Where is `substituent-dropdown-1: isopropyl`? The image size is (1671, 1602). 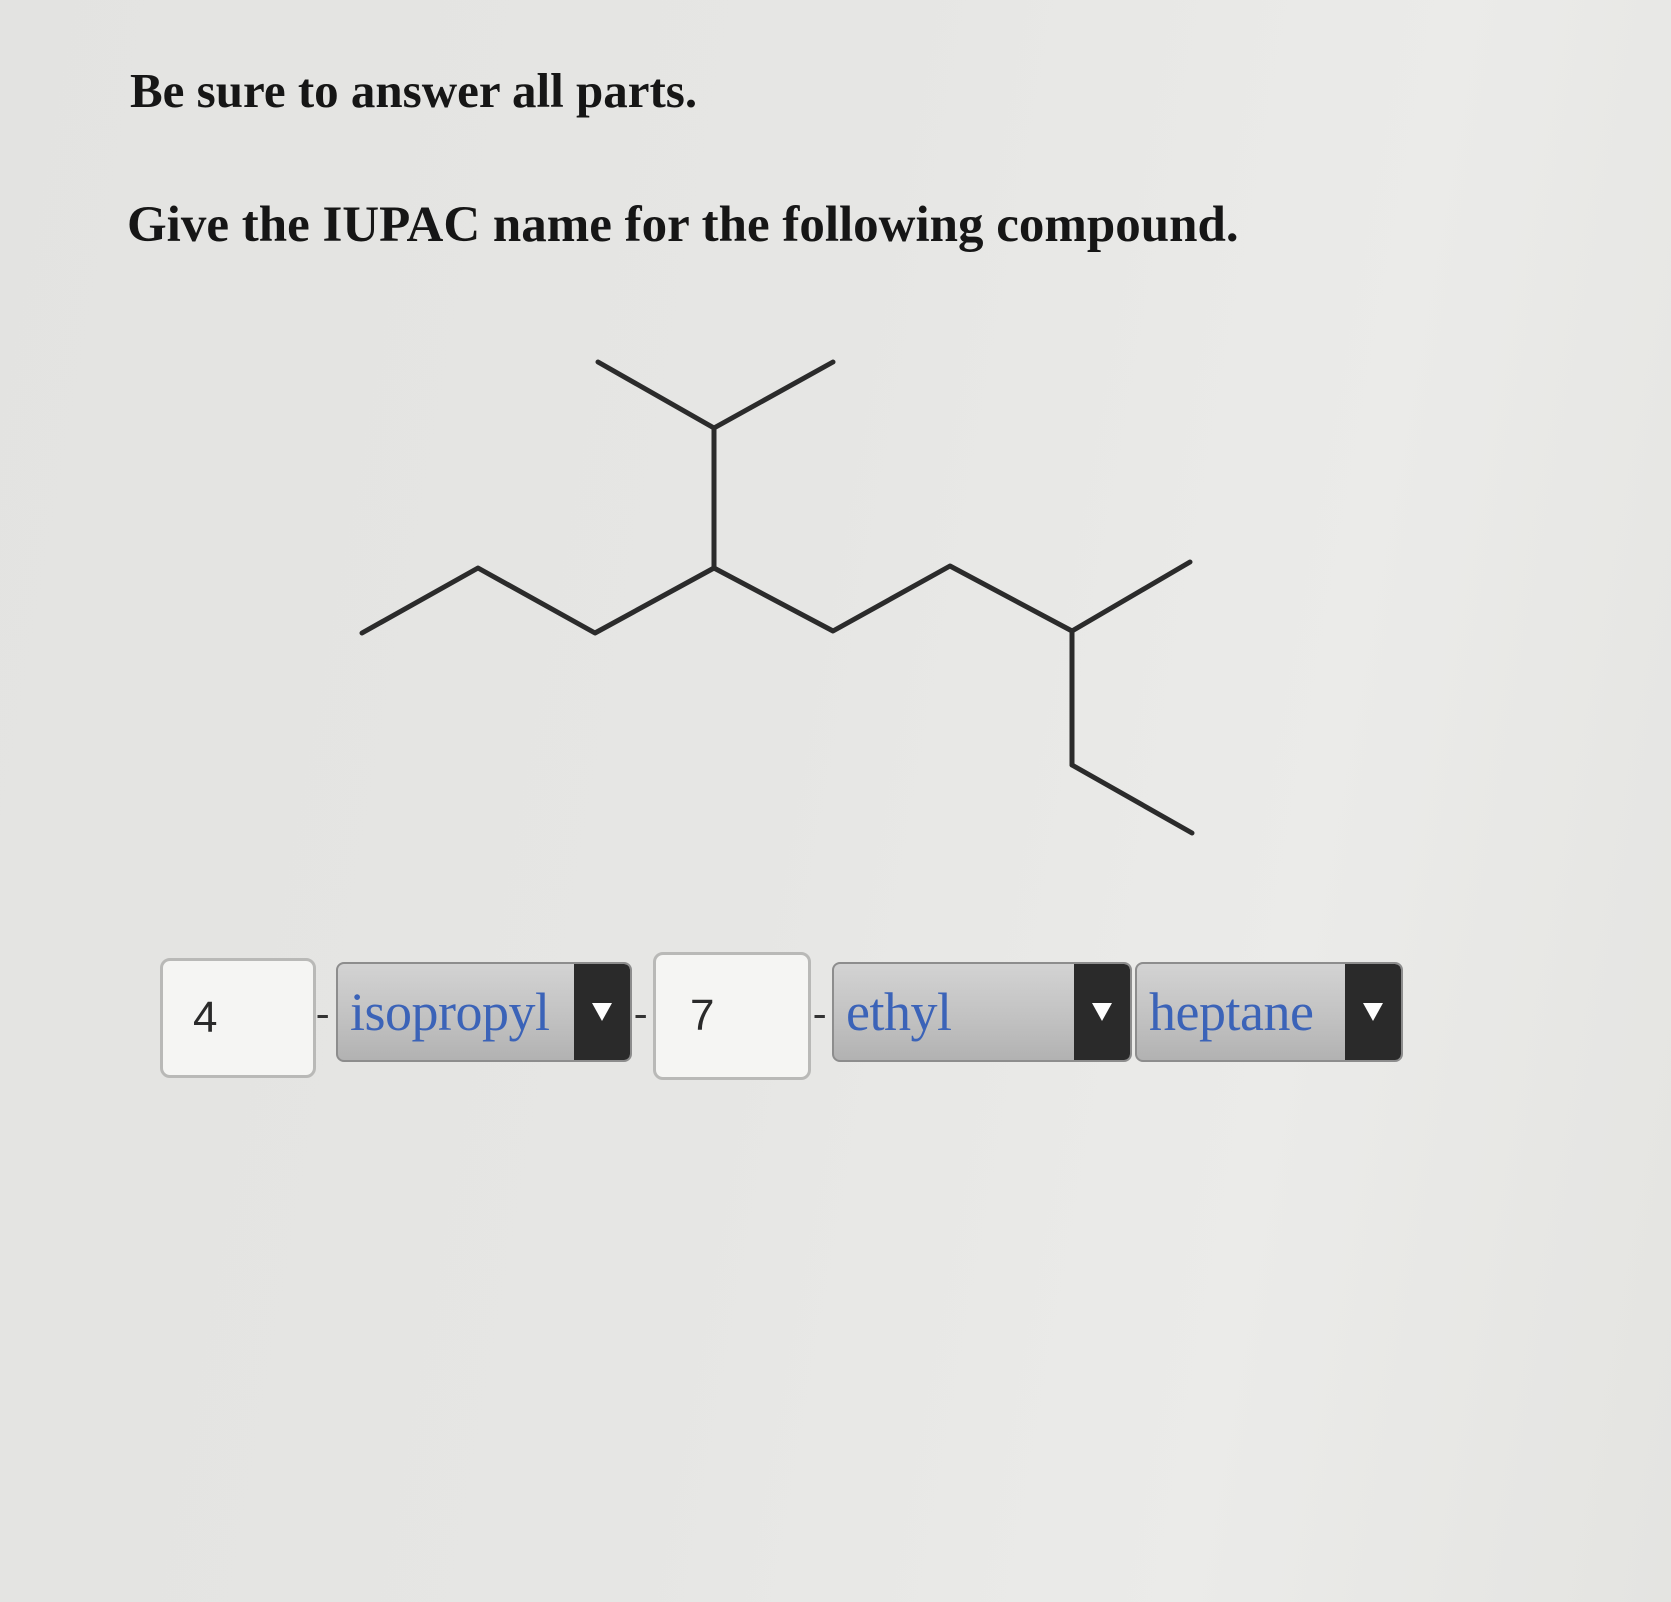 substituent-dropdown-1: isopropyl is located at coordinates (484, 1012).